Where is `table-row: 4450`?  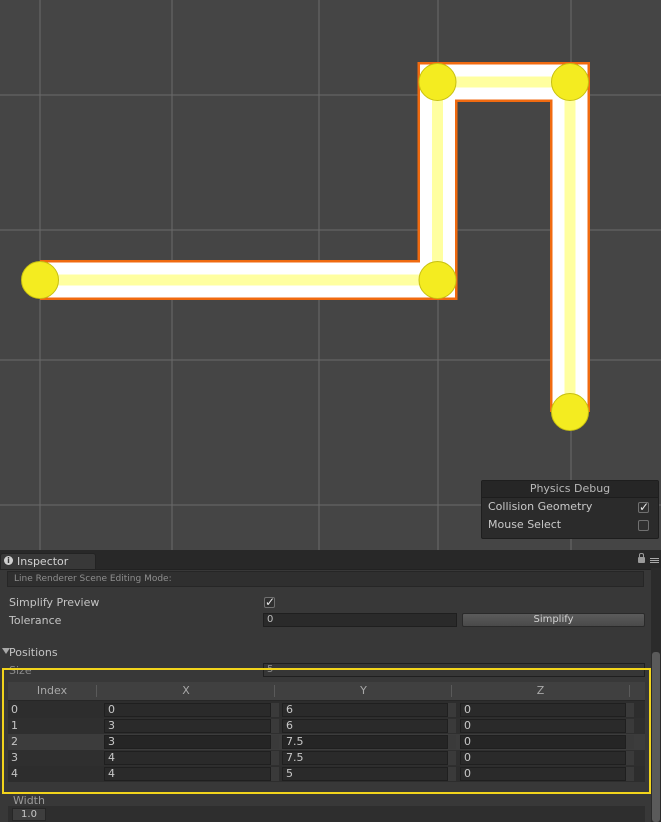 table-row: 4450 is located at coordinates (326, 774).